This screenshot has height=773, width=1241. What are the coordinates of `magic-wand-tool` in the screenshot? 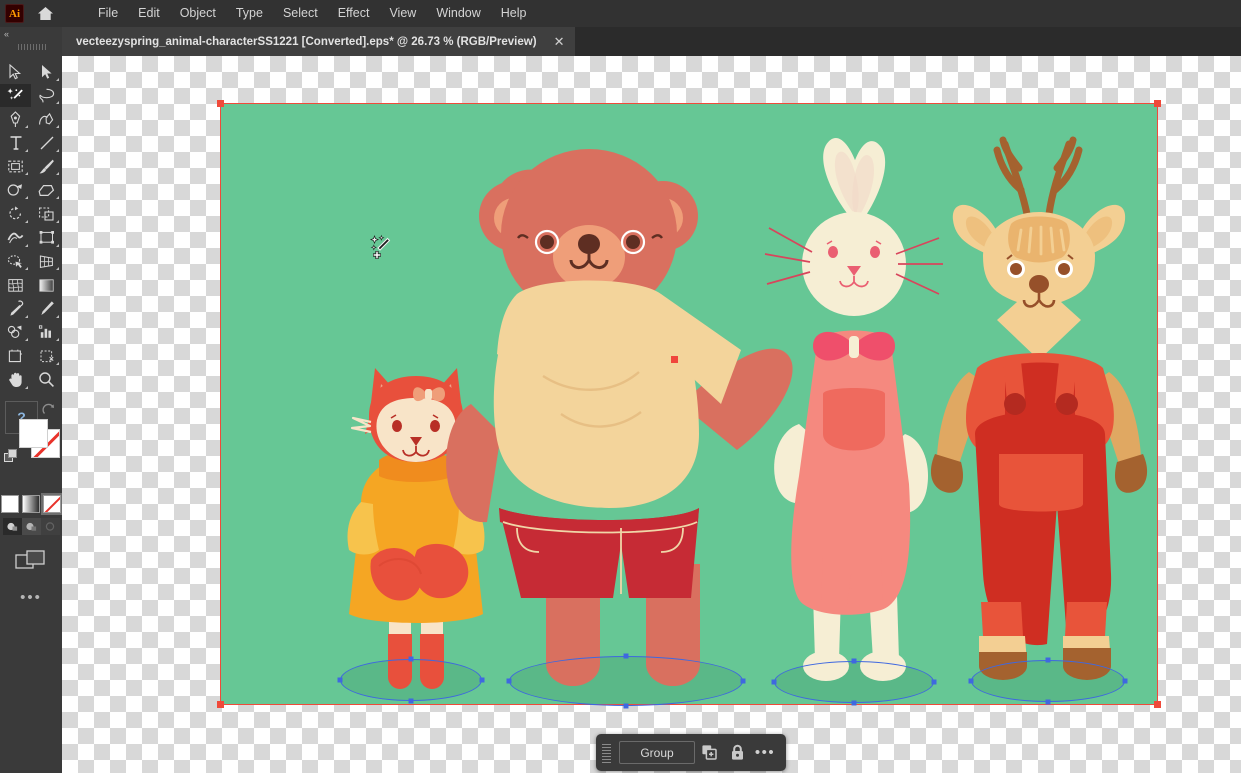 It's located at (15, 95).